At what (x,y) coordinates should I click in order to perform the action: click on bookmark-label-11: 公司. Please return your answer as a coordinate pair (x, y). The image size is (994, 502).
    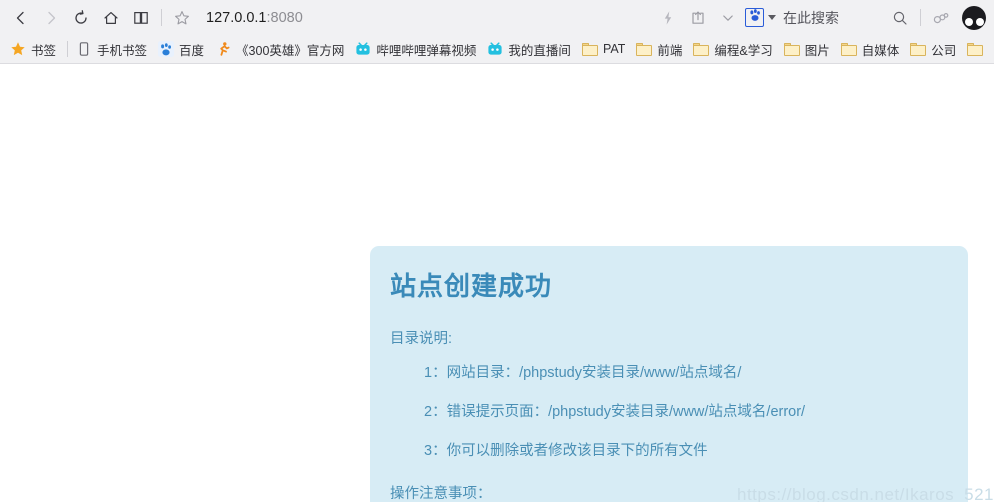
    Looking at the image, I should click on (944, 50).